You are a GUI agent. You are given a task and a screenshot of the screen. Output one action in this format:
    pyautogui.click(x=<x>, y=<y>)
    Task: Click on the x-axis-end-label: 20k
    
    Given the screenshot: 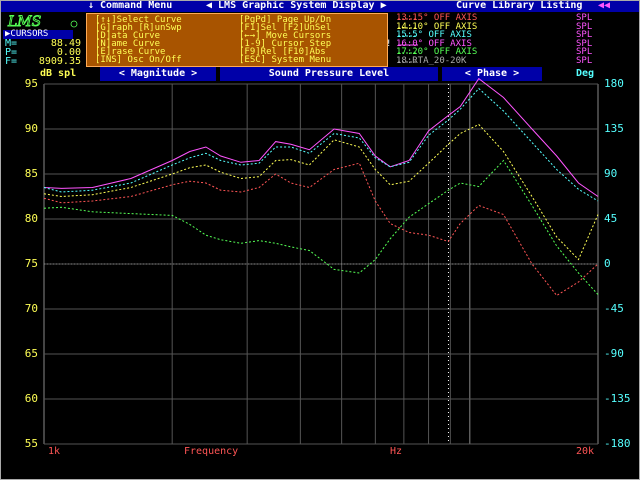 What is the action you would take?
    pyautogui.click(x=585, y=451)
    